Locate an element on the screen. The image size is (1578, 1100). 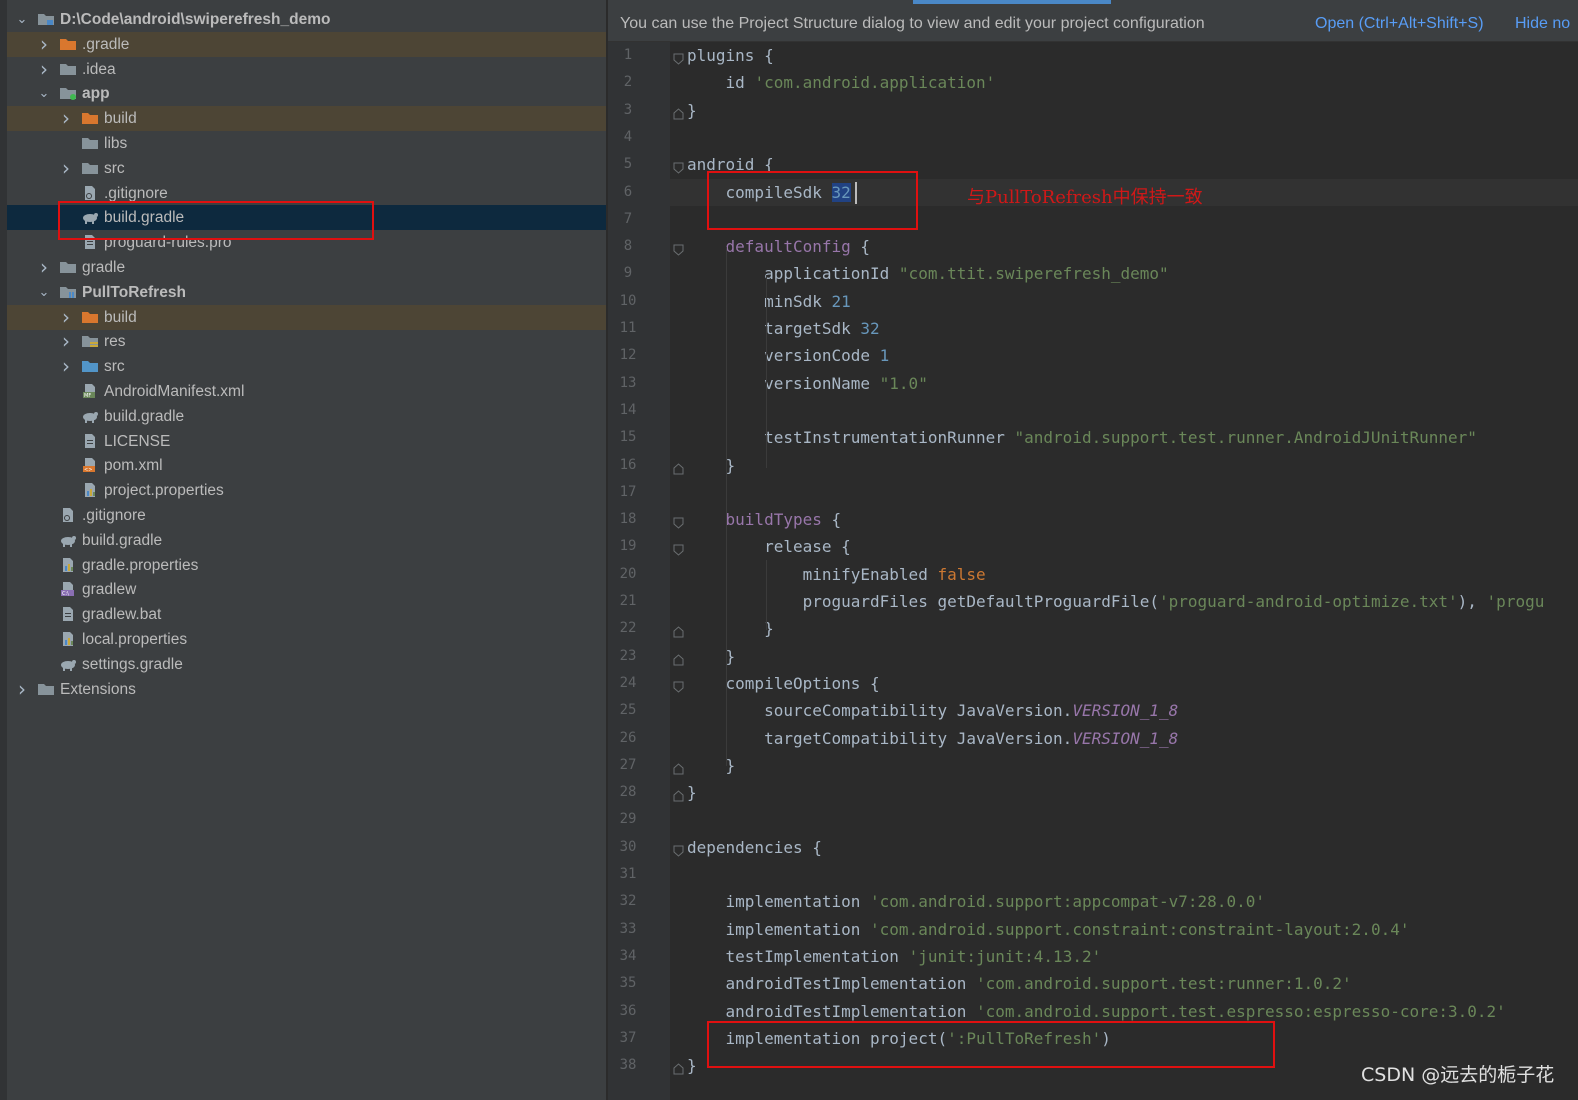
app-module-icon is located at coordinates (68, 93).